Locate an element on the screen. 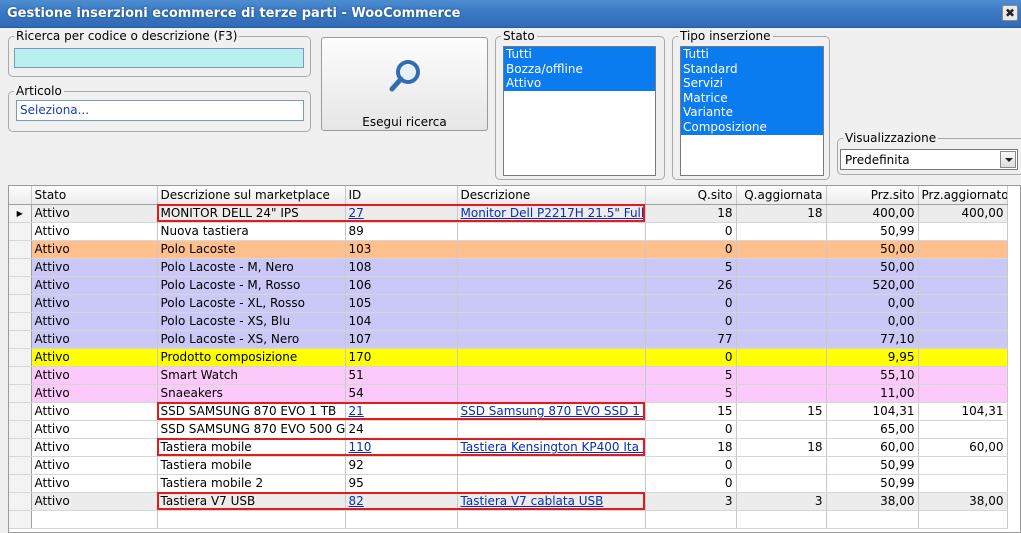 The image size is (1021, 533). tipo-option: Composizione is located at coordinates (752, 127).